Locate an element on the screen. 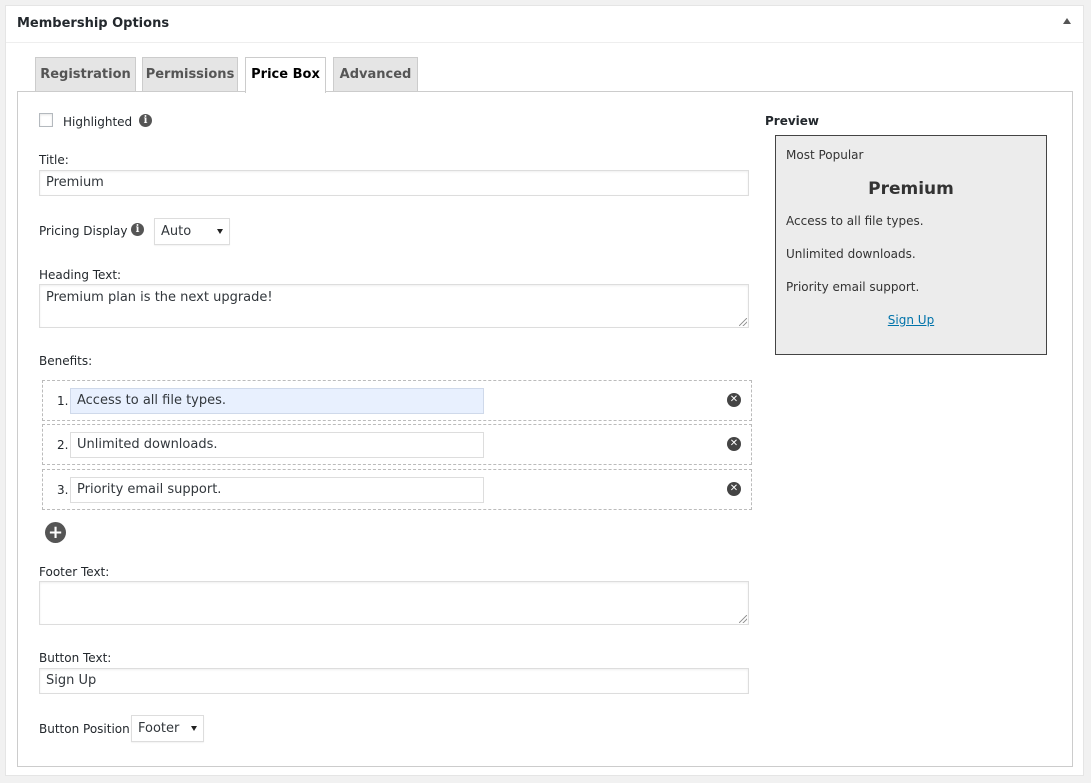 Image resolution: width=1091 pixels, height=783 pixels. preview-label: Preview is located at coordinates (792, 121).